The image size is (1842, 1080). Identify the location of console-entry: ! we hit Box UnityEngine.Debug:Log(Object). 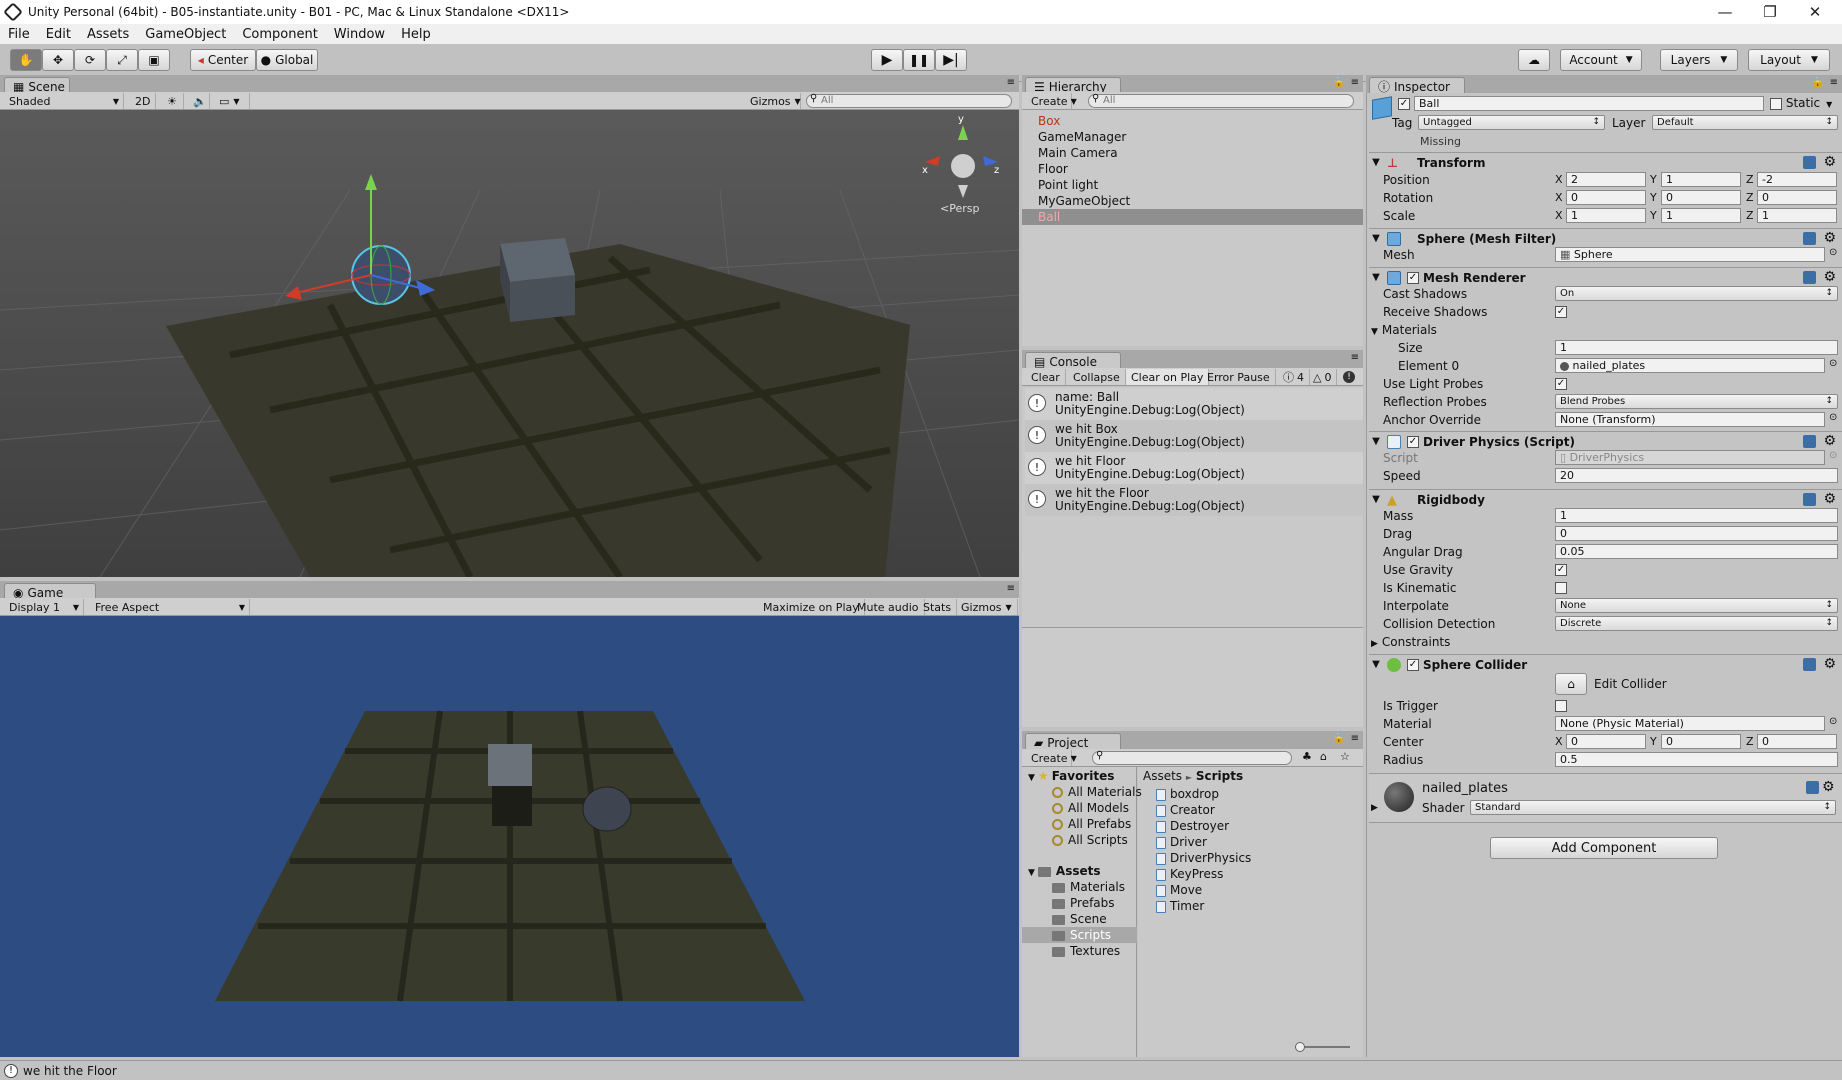
(1194, 436).